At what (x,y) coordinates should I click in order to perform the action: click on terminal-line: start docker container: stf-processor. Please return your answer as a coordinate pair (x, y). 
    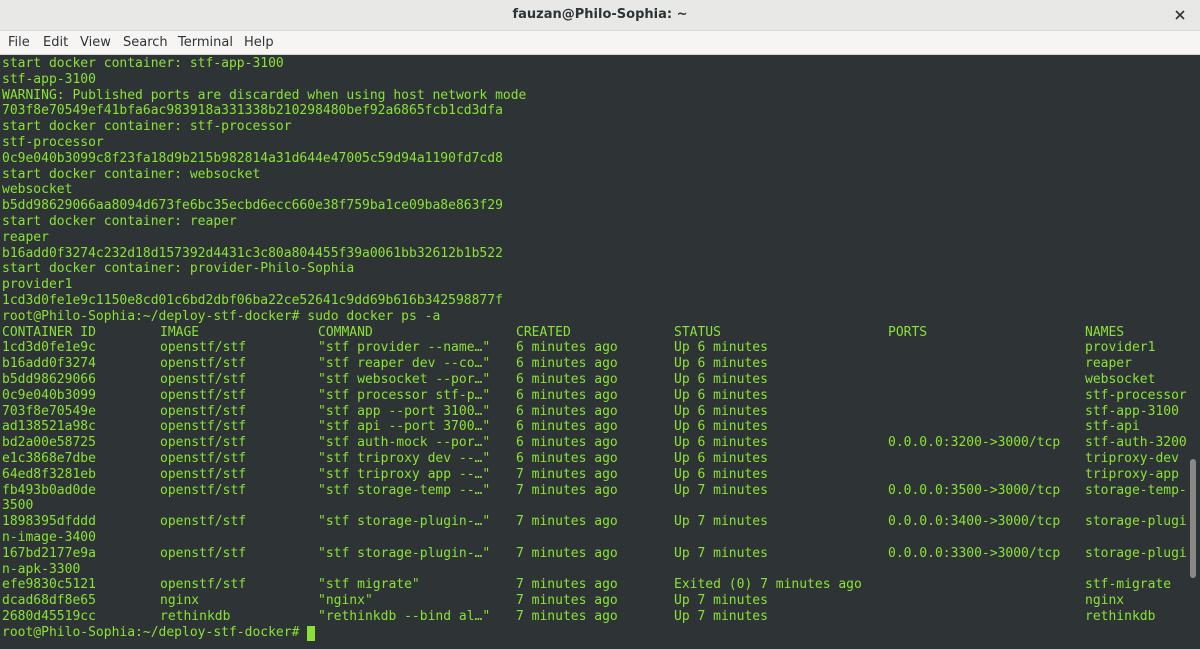
    Looking at the image, I should click on (147, 127).